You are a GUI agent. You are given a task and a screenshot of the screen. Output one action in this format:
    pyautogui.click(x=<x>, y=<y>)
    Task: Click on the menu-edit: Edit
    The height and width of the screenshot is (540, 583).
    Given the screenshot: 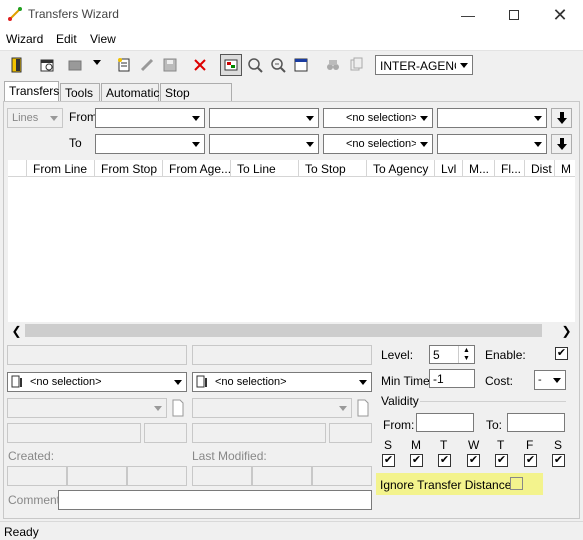 What is the action you would take?
    pyautogui.click(x=66, y=39)
    